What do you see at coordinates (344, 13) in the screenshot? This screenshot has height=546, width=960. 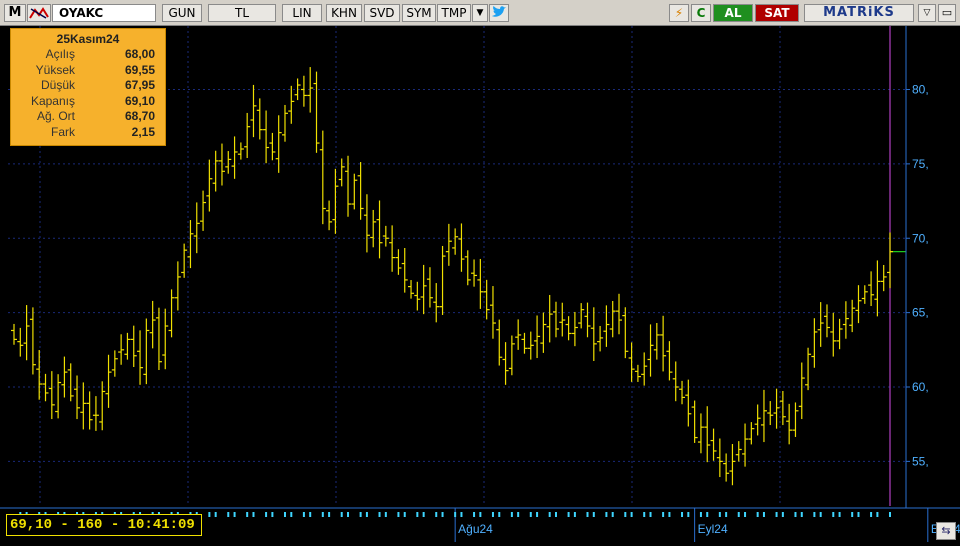 I see `khn-button: KHN` at bounding box center [344, 13].